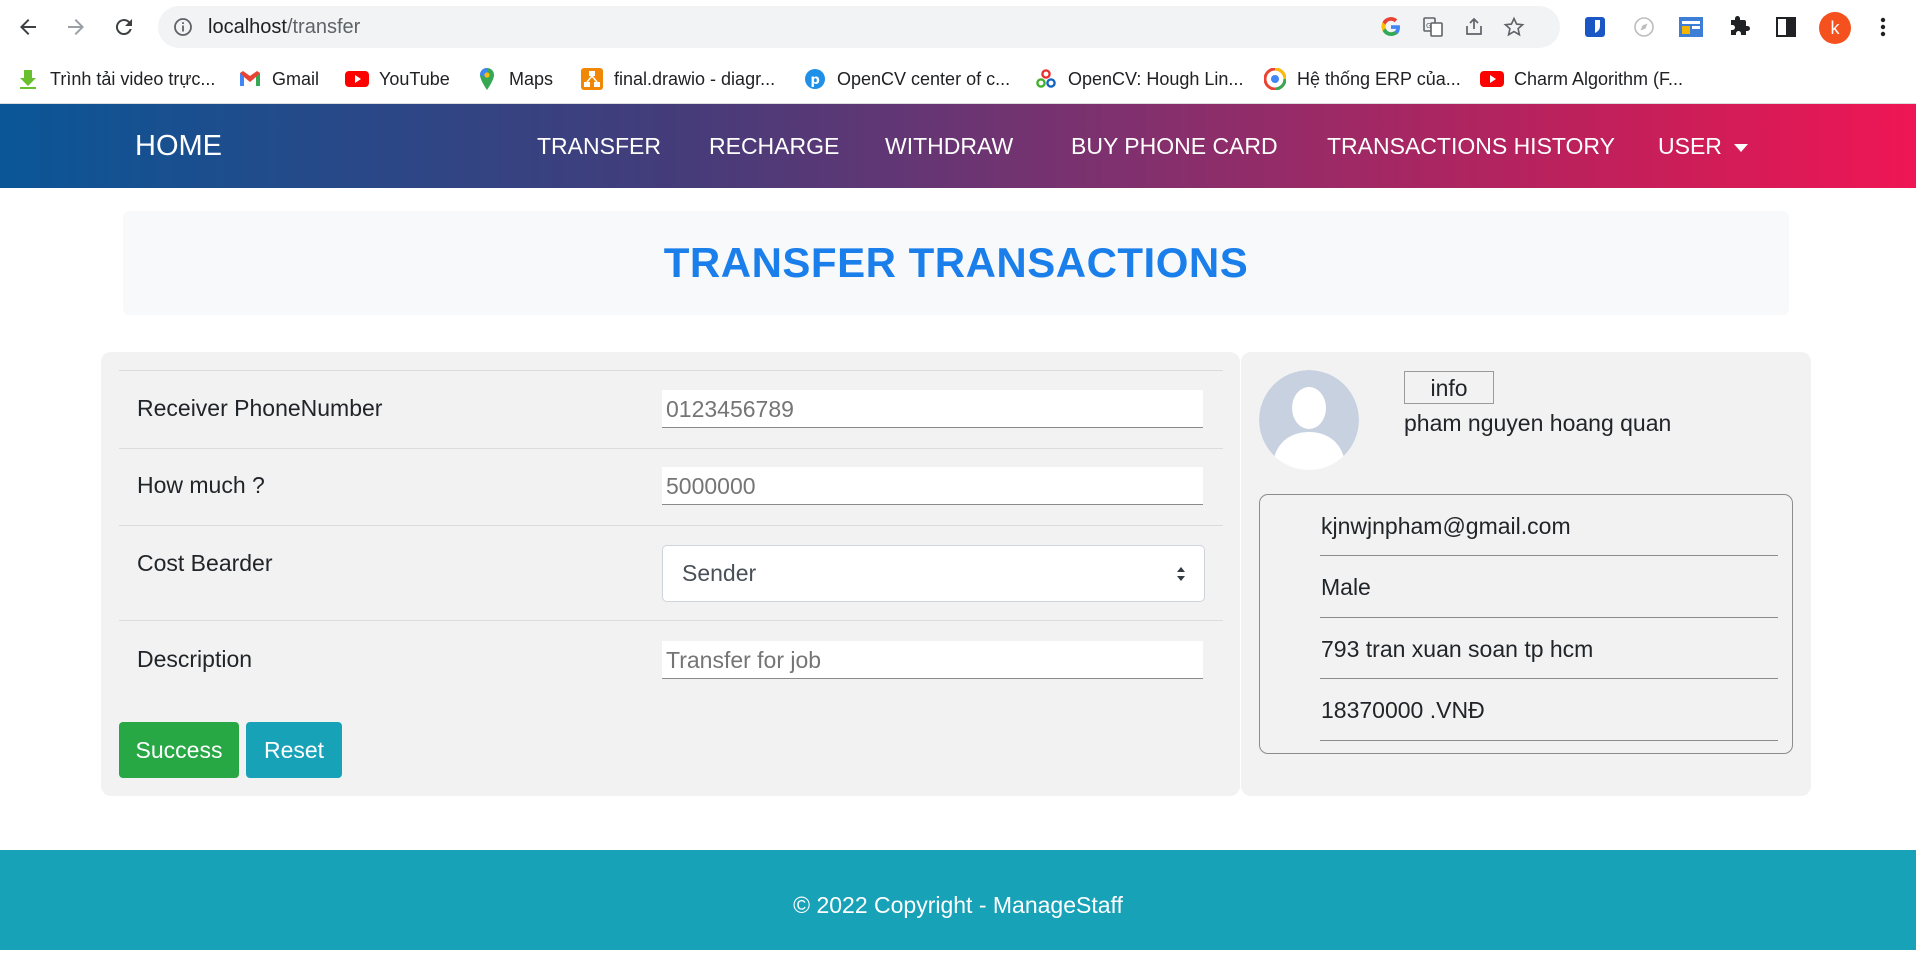 Image resolution: width=1916 pixels, height=960 pixels. I want to click on google-icon, so click(1391, 27).